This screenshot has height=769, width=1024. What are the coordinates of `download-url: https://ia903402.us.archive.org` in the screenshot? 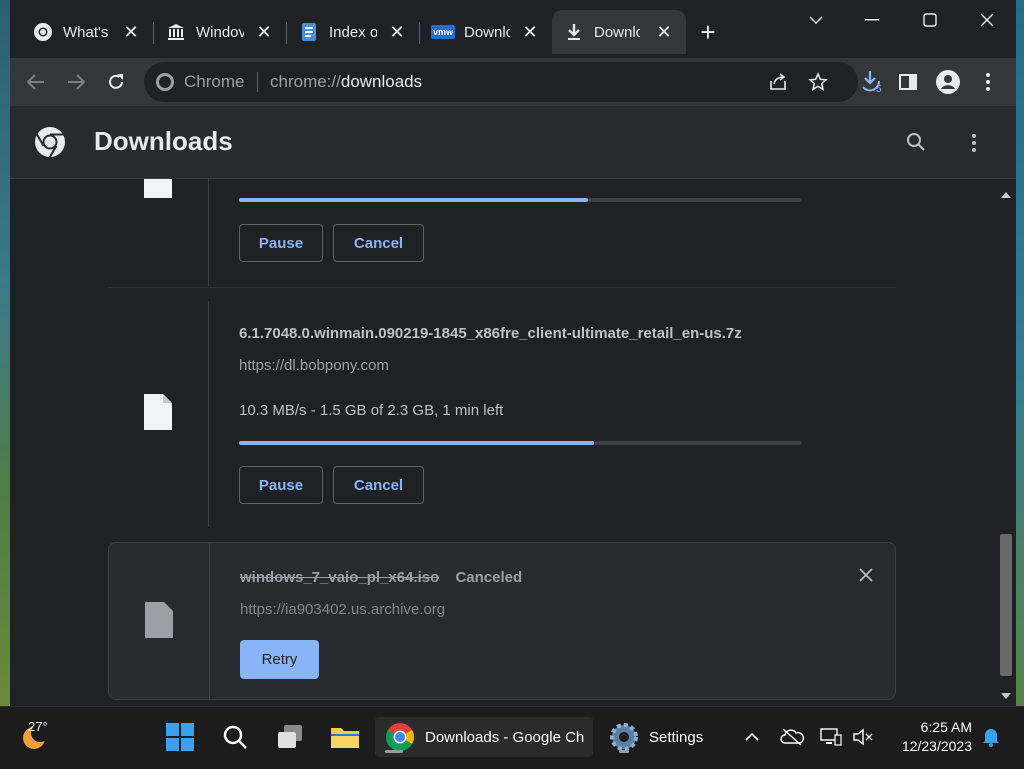 It's located at (342, 609).